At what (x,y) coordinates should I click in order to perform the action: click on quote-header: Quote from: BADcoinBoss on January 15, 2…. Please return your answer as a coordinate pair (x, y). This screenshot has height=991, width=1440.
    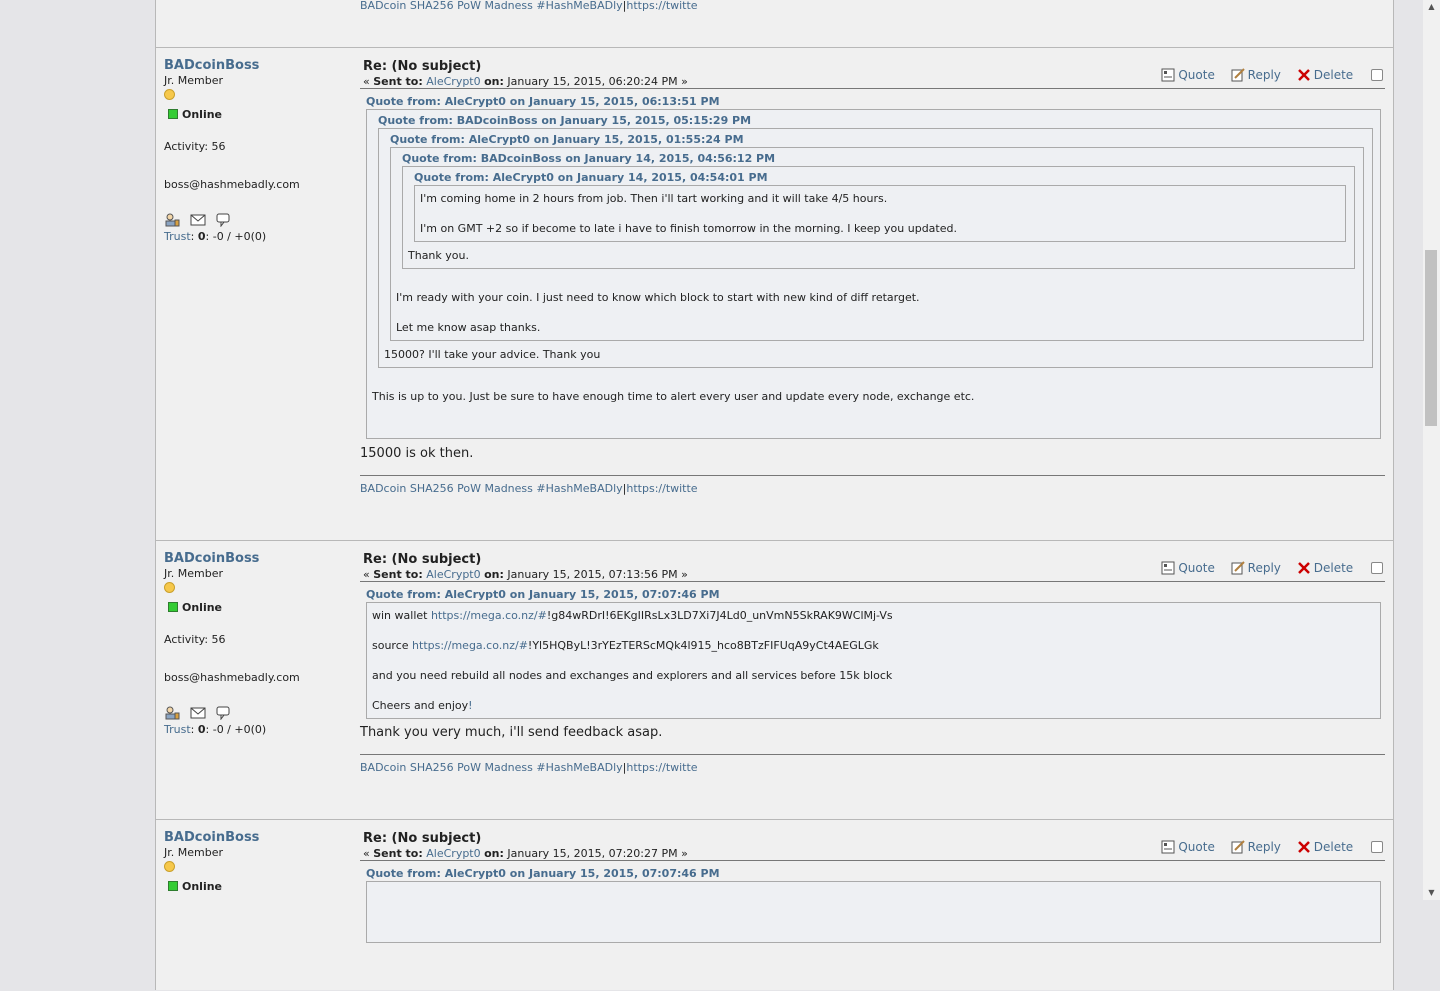
    Looking at the image, I should click on (564, 120).